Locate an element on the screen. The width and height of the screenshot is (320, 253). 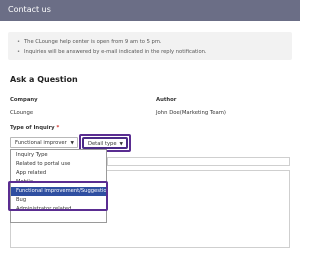
dropdown-option-selected: Functional improvement/Suggestion is located at coordinates (60, 191).